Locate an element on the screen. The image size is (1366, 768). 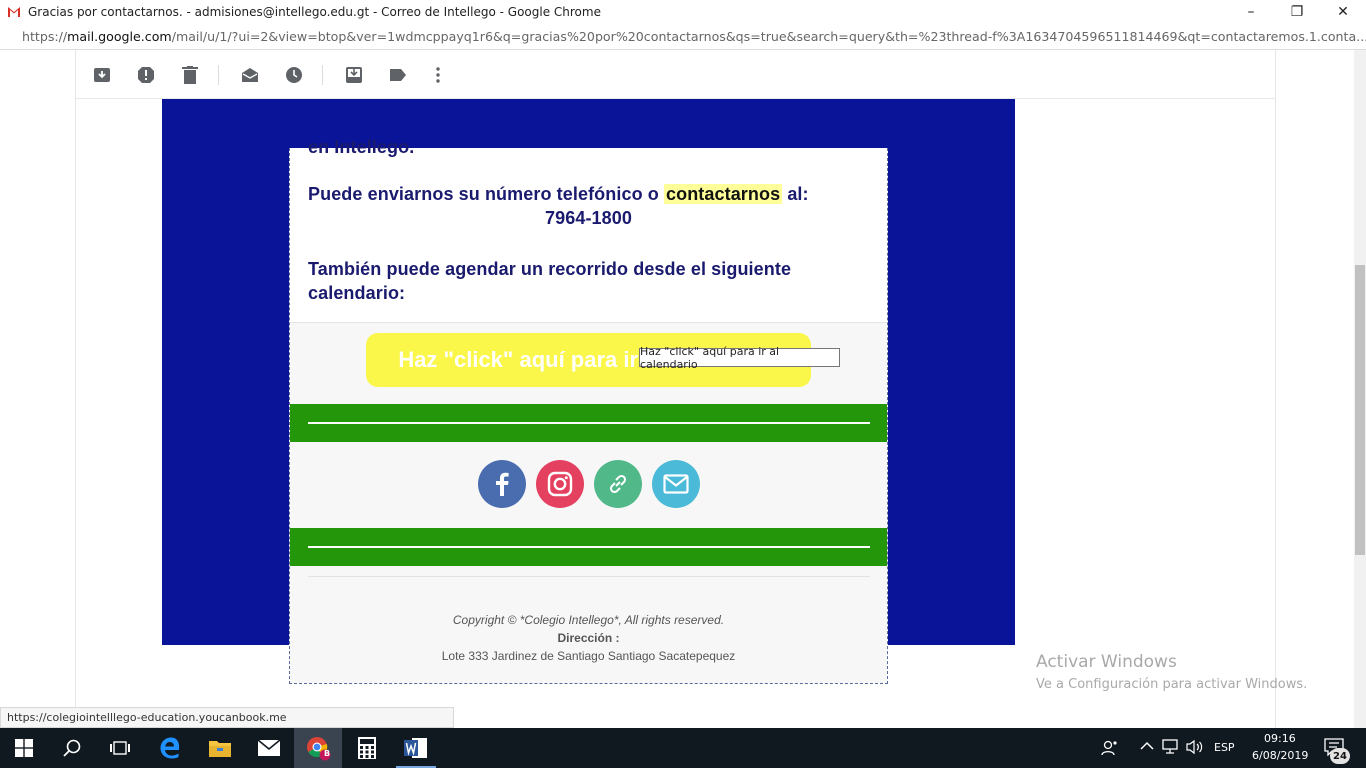
tooltip: Haz "click" aquí para ir al calendario is located at coordinates (739, 358).